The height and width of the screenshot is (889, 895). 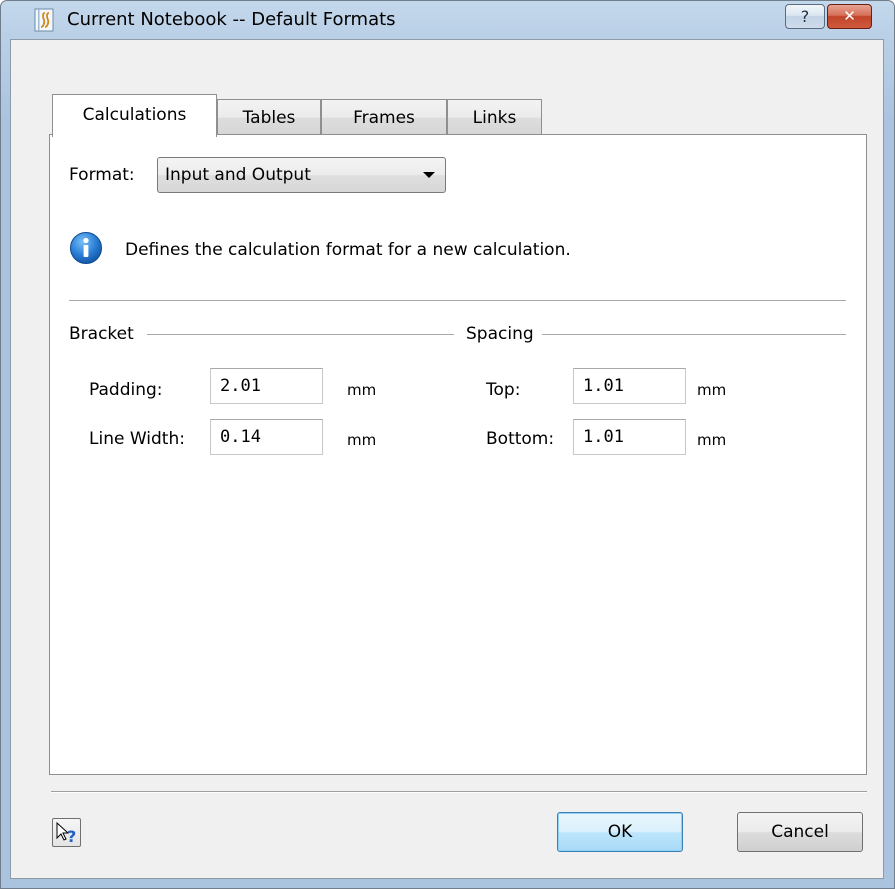 What do you see at coordinates (694, 334) in the screenshot?
I see `spacing-group-line` at bounding box center [694, 334].